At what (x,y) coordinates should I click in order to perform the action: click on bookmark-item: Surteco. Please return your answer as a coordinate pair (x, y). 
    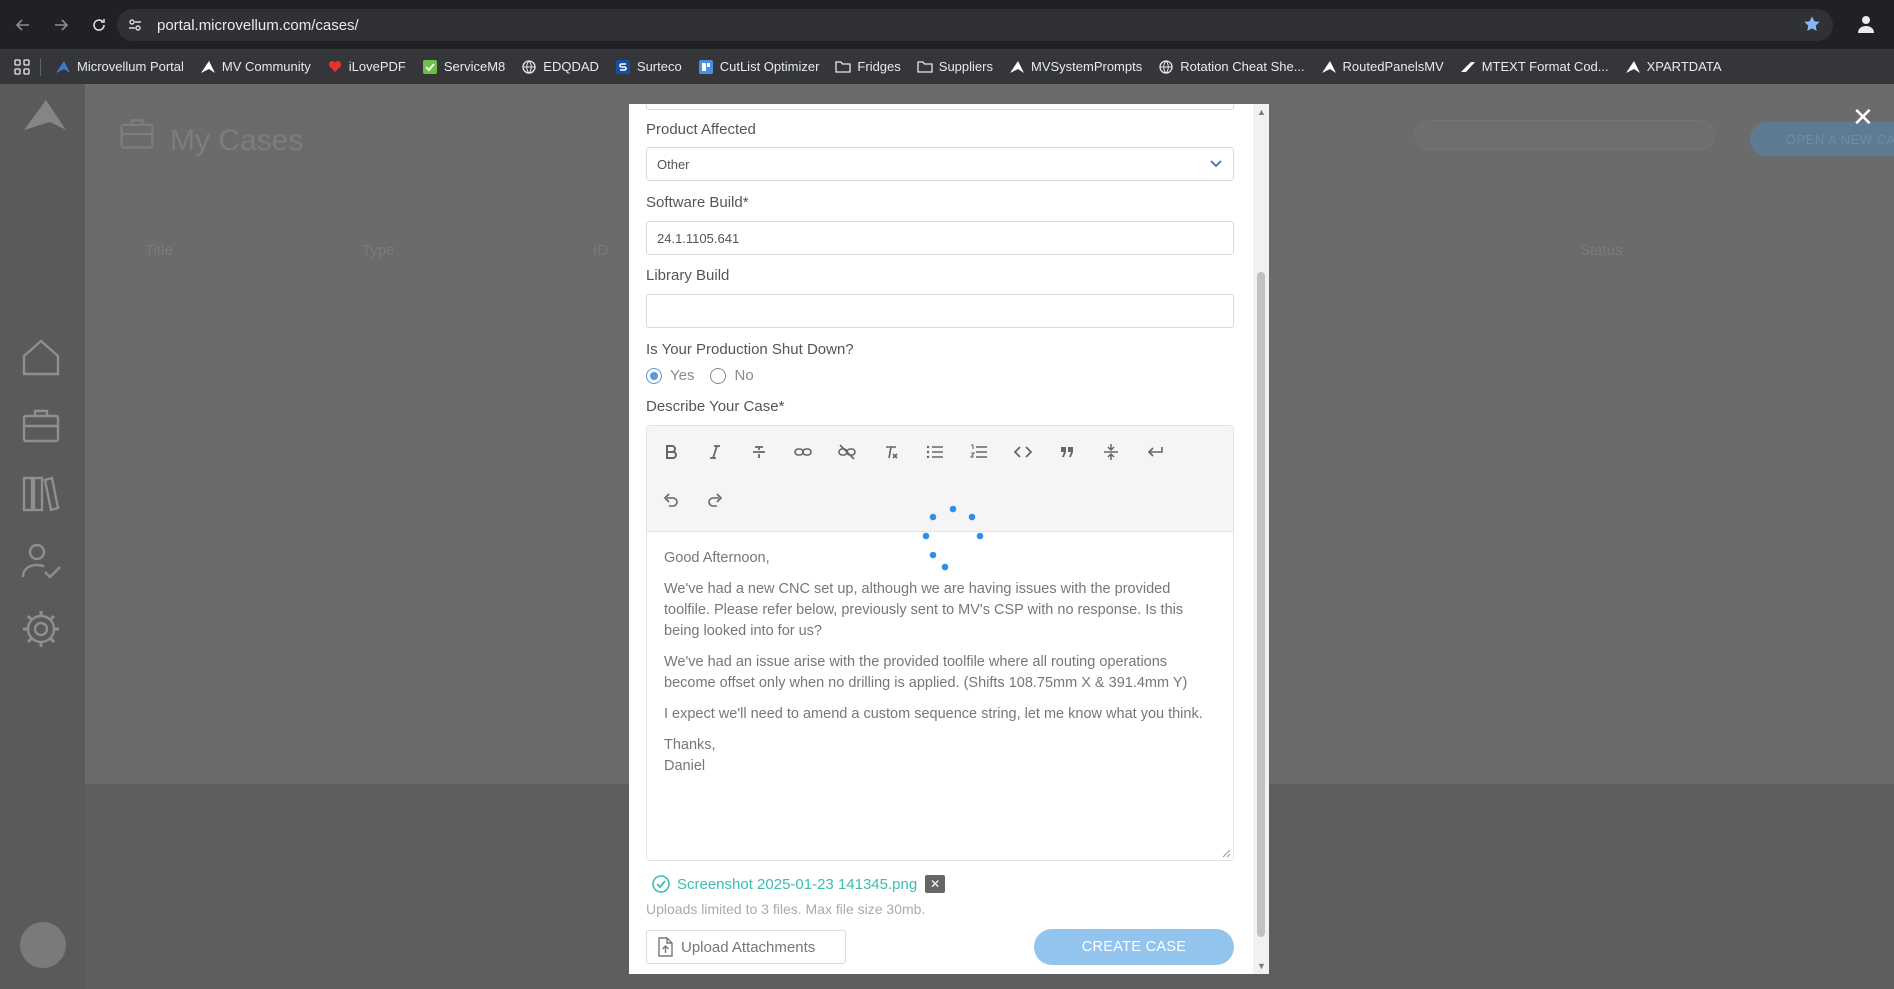
    Looking at the image, I should click on (648, 67).